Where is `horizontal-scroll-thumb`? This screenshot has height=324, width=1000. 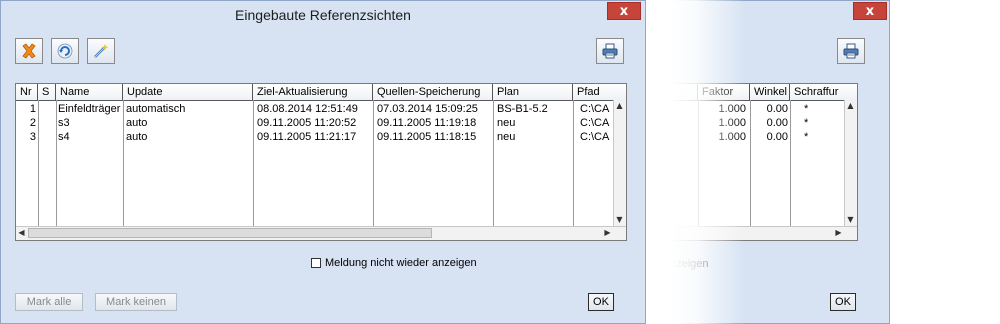
horizontal-scroll-thumb is located at coordinates (230, 233).